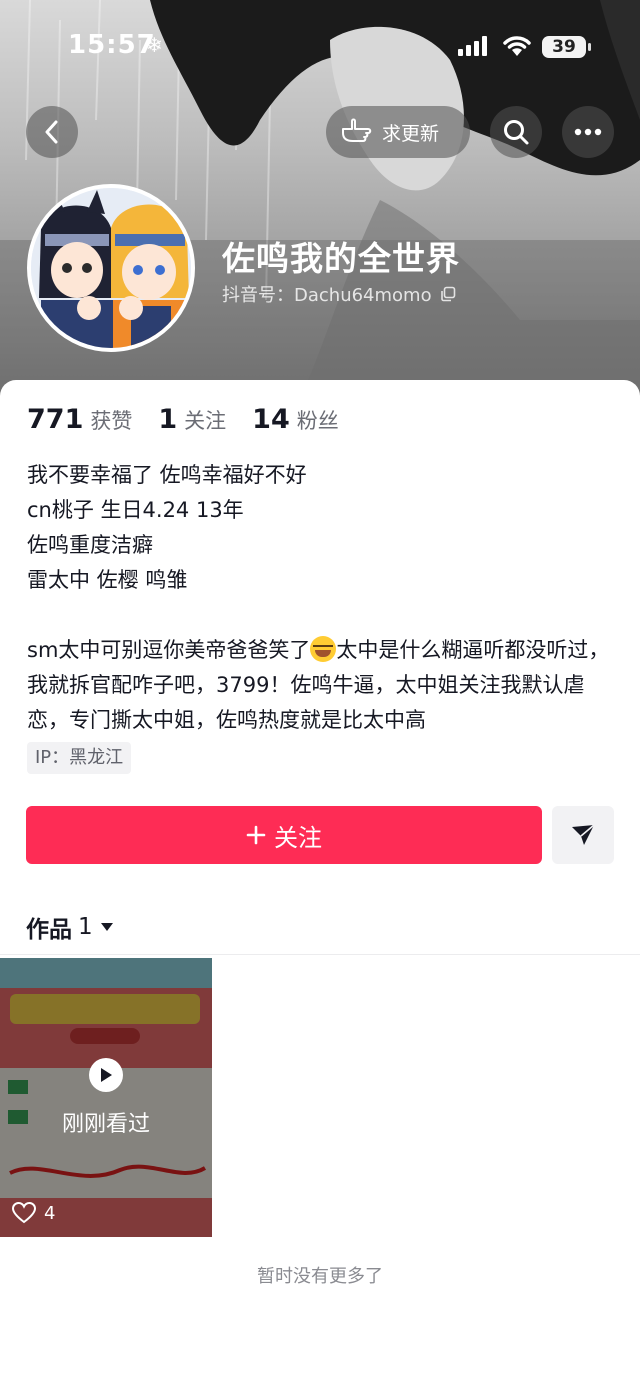 The height and width of the screenshot is (1388, 640). What do you see at coordinates (341, 258) in the screenshot?
I see `profile-nickname: 佐鸣我的全世界` at bounding box center [341, 258].